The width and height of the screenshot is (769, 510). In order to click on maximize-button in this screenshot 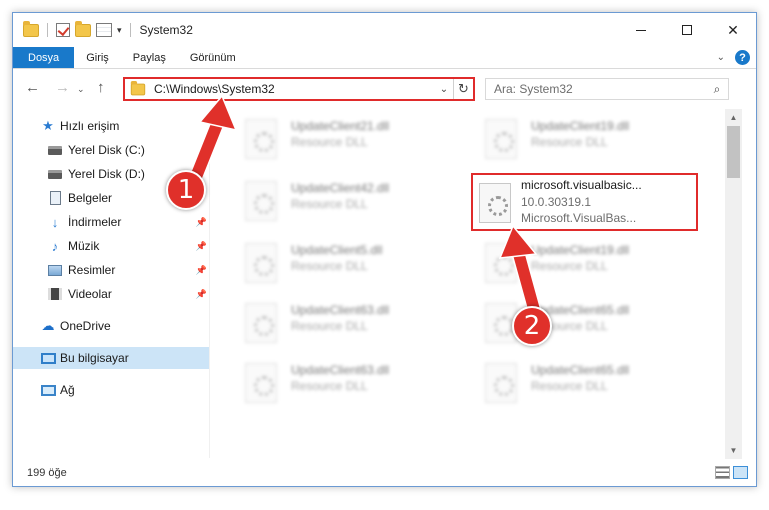, I will do `click(687, 30)`.